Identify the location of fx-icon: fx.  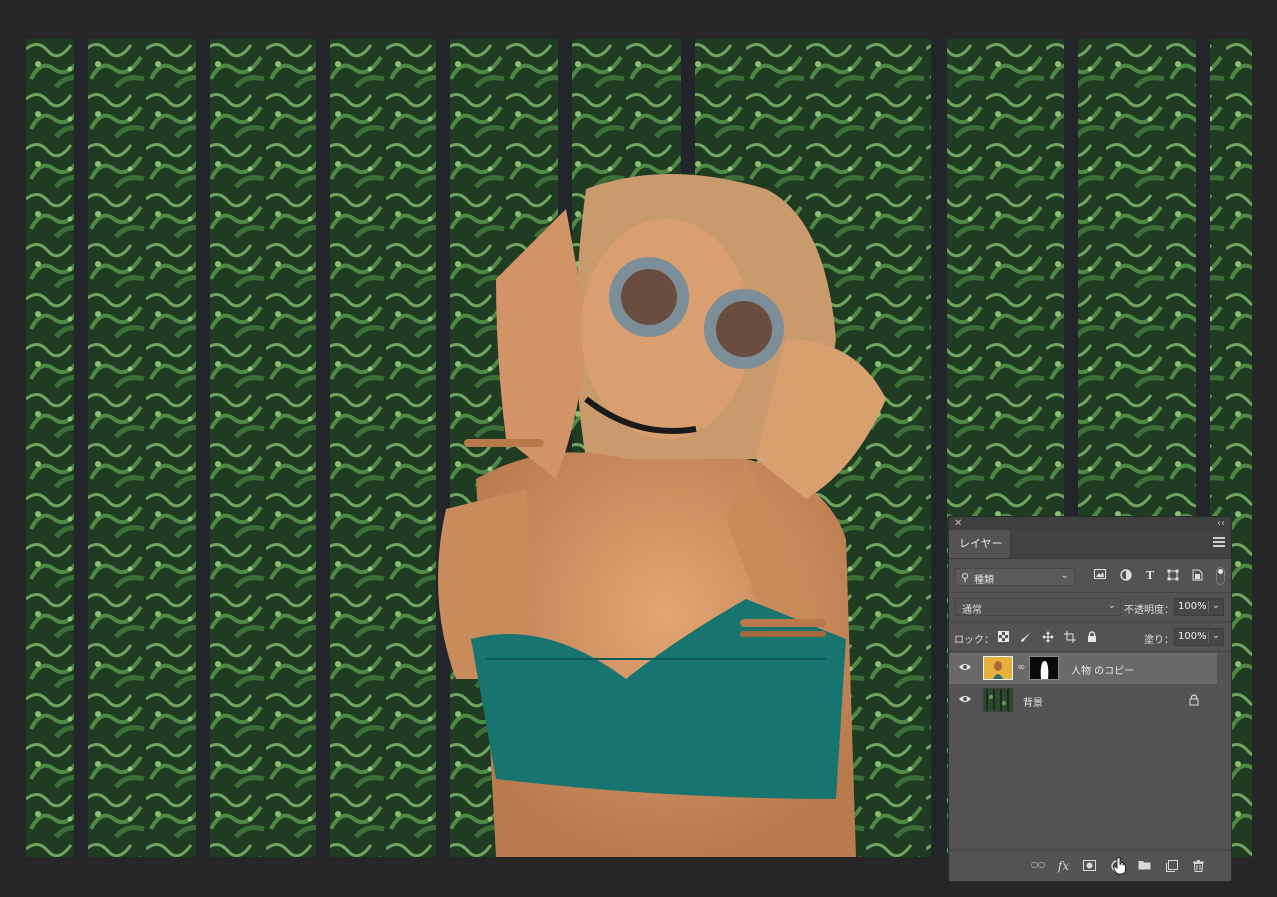
(1063, 866).